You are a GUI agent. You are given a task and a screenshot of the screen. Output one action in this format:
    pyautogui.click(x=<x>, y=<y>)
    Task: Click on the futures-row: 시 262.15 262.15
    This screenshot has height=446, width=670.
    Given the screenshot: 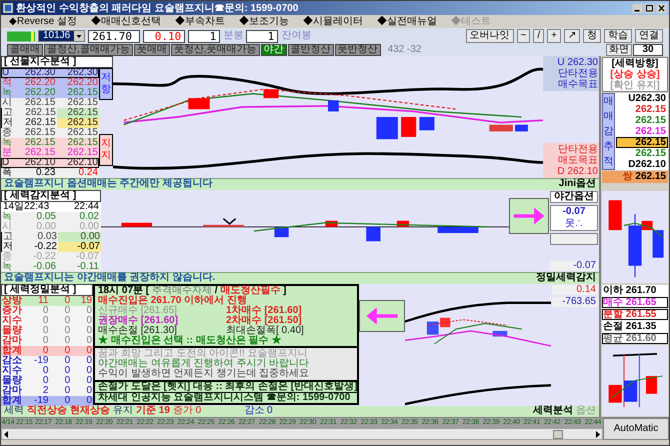 What is the action you would take?
    pyautogui.click(x=50, y=103)
    